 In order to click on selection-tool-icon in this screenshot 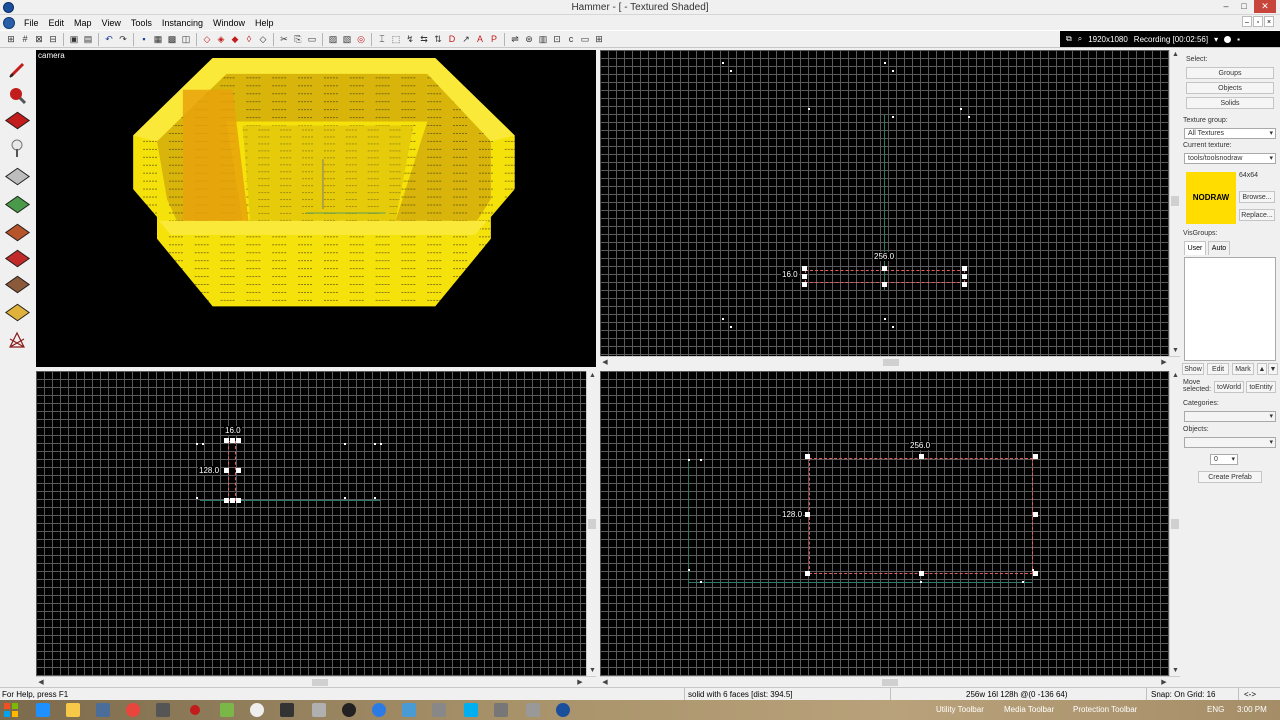, I will do `click(17, 70)`.